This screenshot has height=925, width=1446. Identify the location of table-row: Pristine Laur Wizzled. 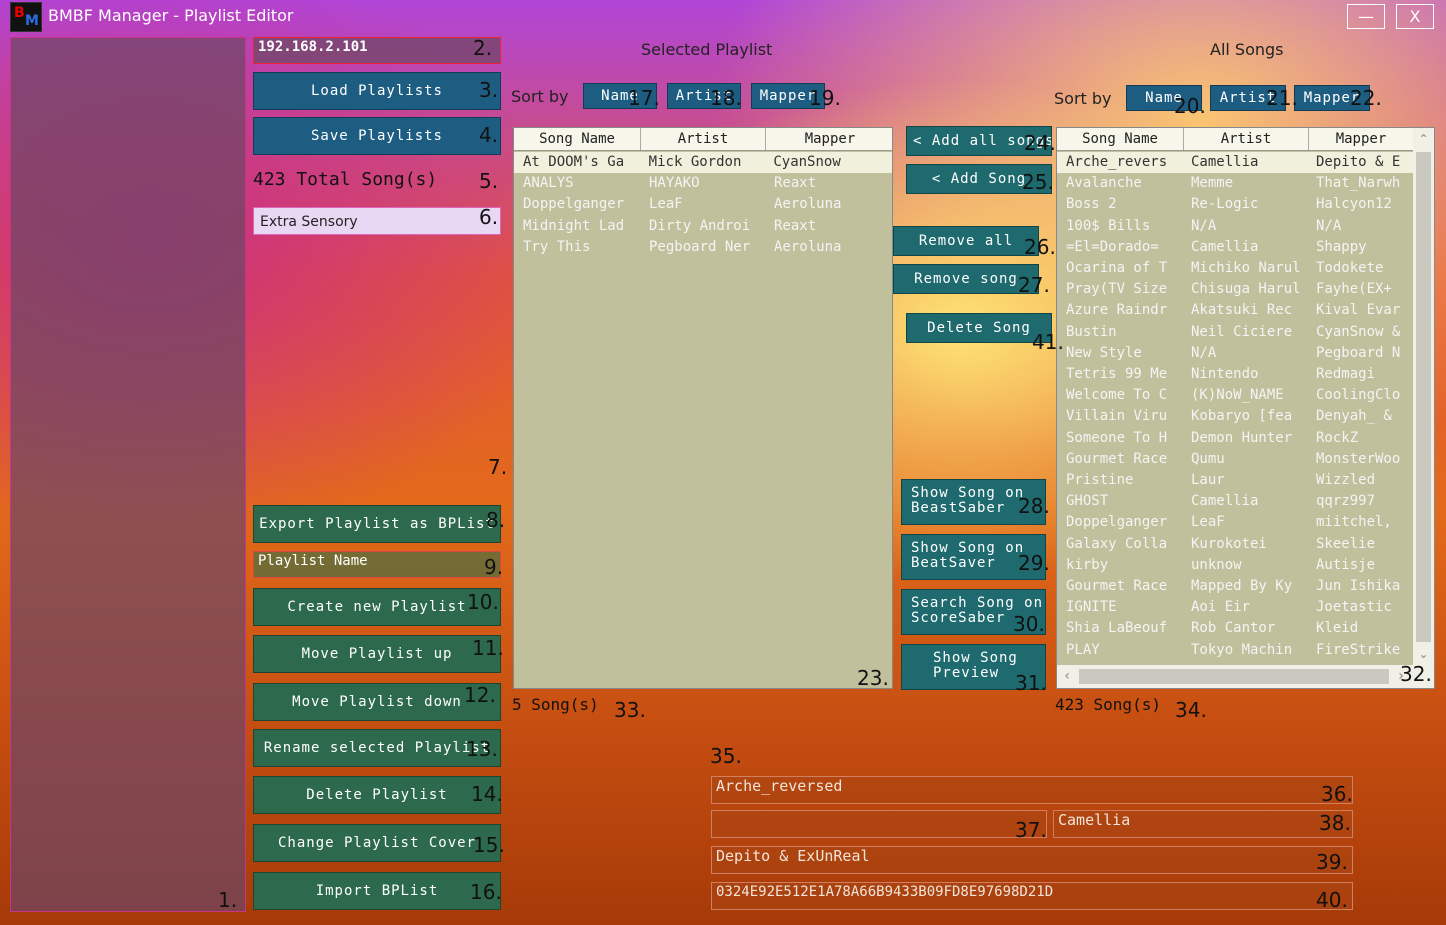
(1235, 480).